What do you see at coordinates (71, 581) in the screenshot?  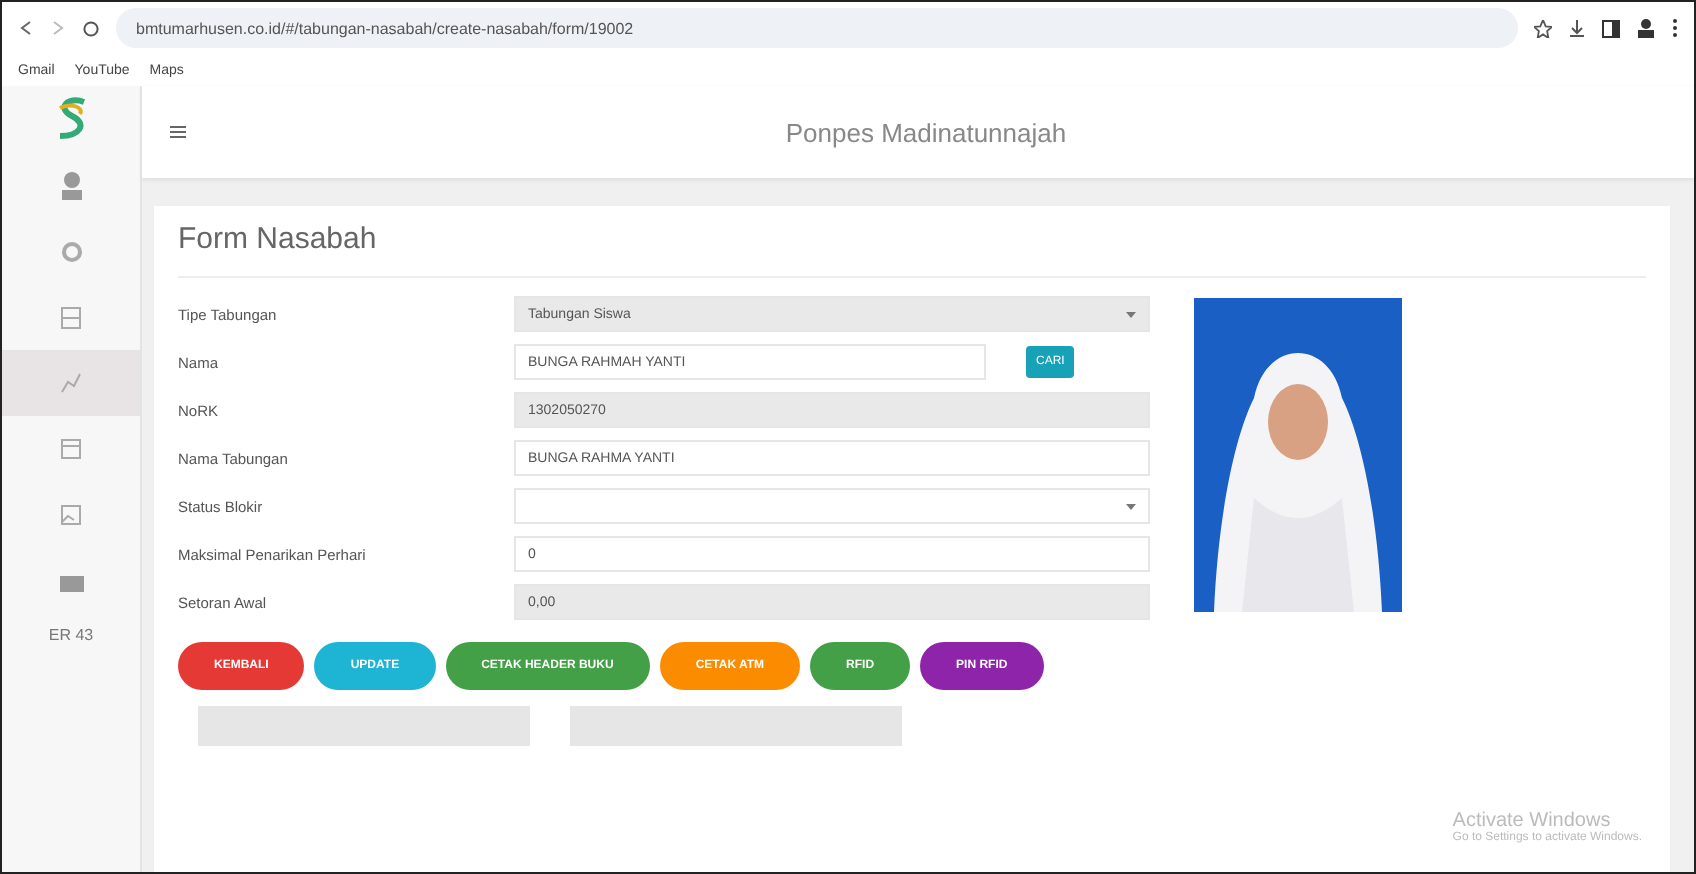 I see `briefcase-icon` at bounding box center [71, 581].